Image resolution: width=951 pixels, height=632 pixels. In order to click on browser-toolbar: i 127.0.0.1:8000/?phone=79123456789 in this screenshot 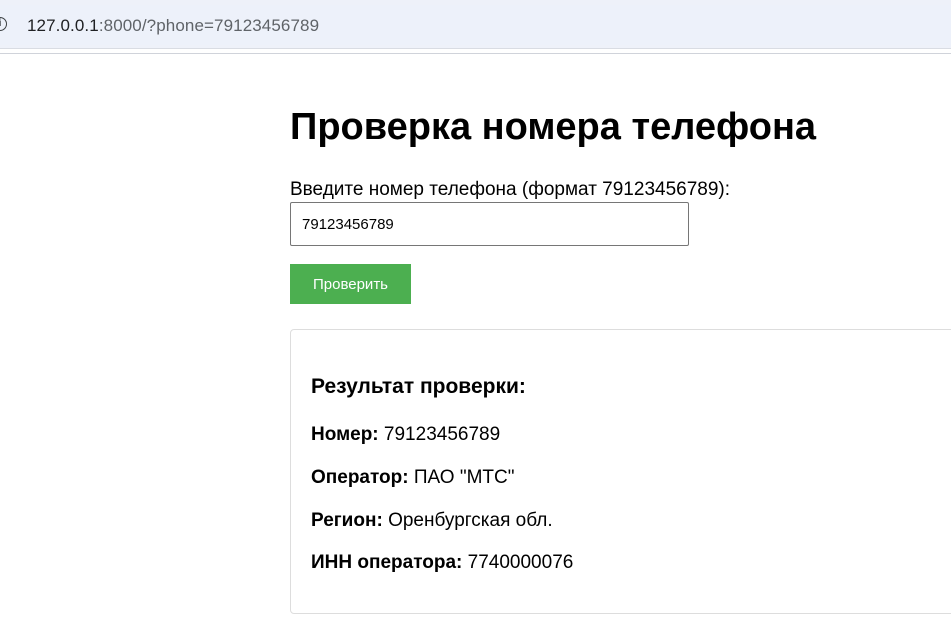, I will do `click(475, 24)`.